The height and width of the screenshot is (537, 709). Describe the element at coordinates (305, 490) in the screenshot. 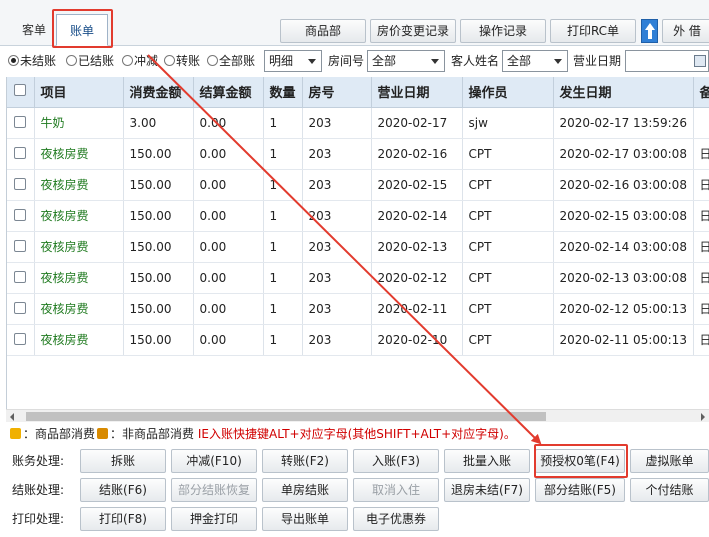

I see `single-room-checkout-button: 单房结账` at that location.